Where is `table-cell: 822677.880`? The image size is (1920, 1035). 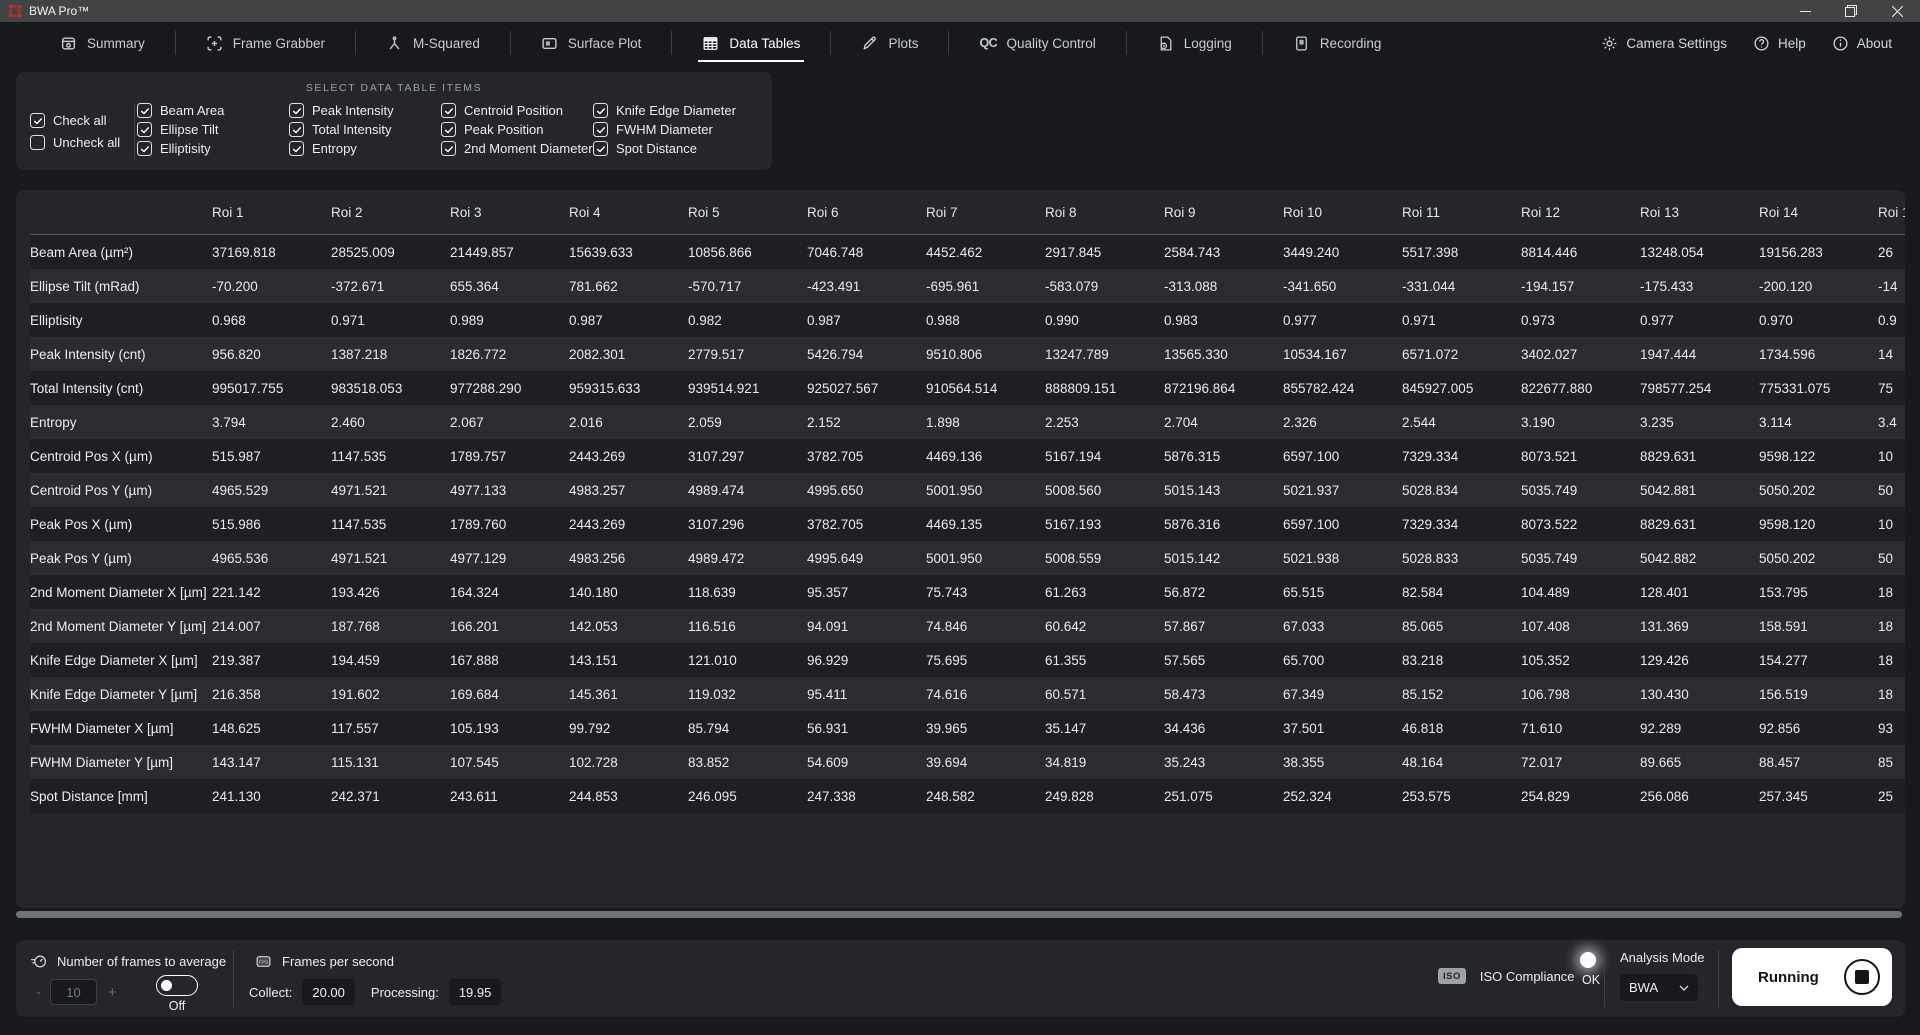
table-cell: 822677.880 is located at coordinates (1557, 388).